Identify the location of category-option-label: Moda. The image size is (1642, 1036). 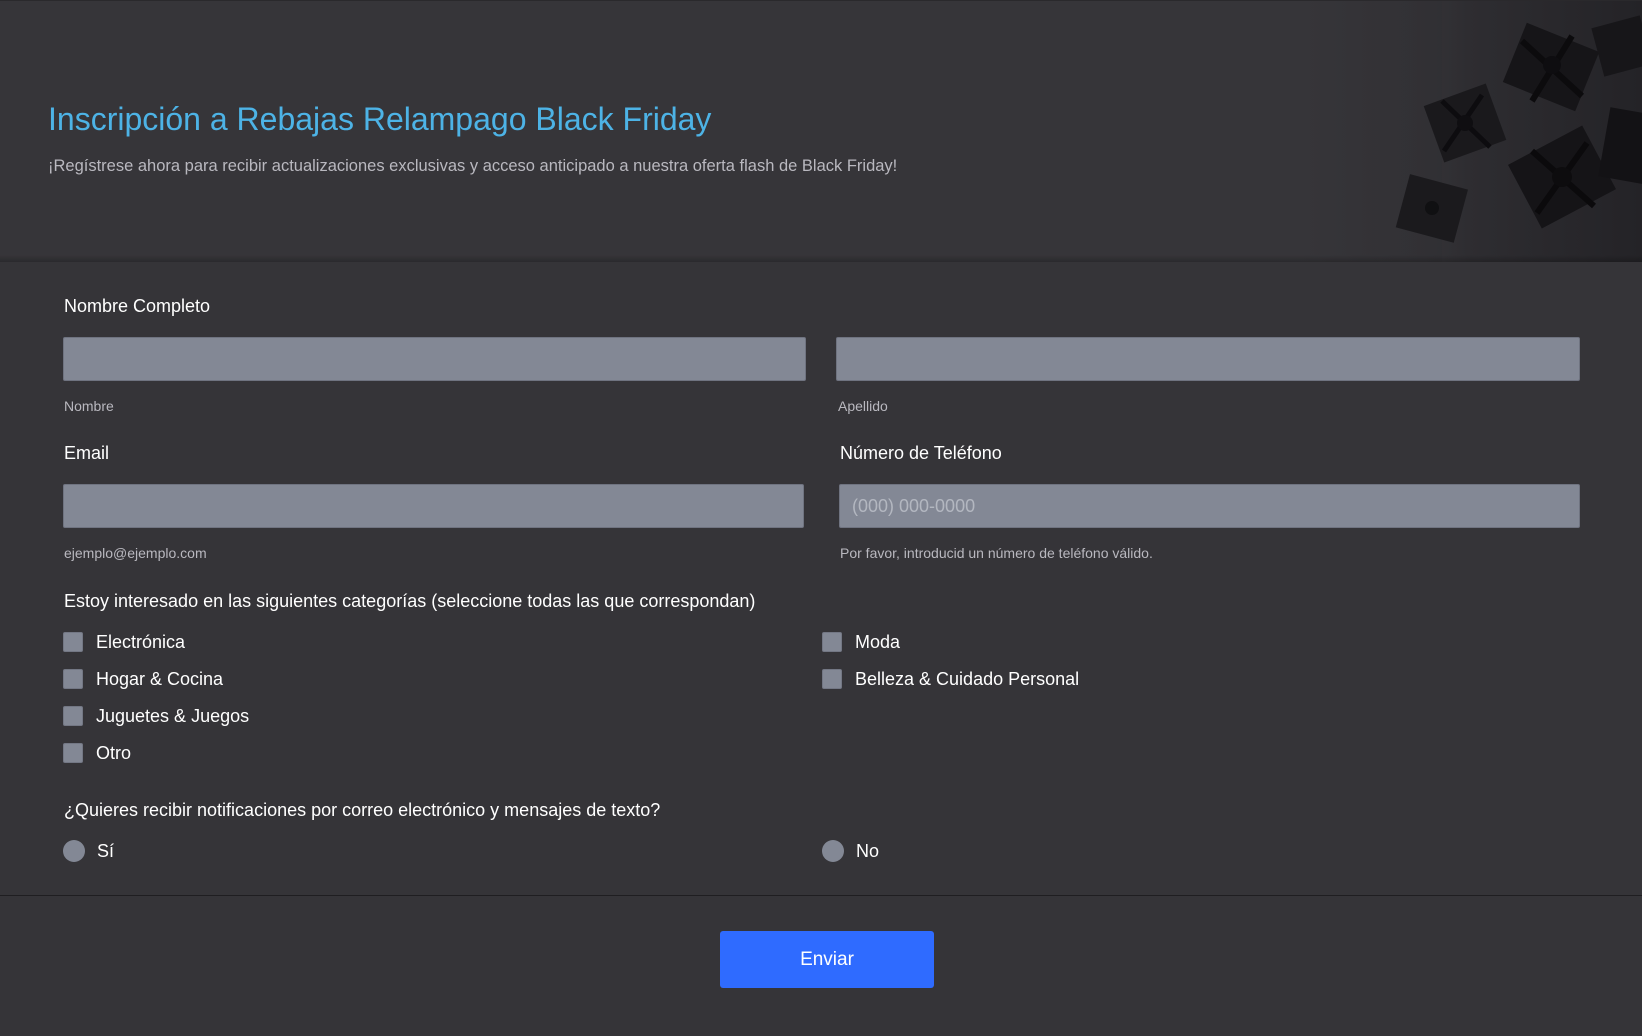
(878, 641).